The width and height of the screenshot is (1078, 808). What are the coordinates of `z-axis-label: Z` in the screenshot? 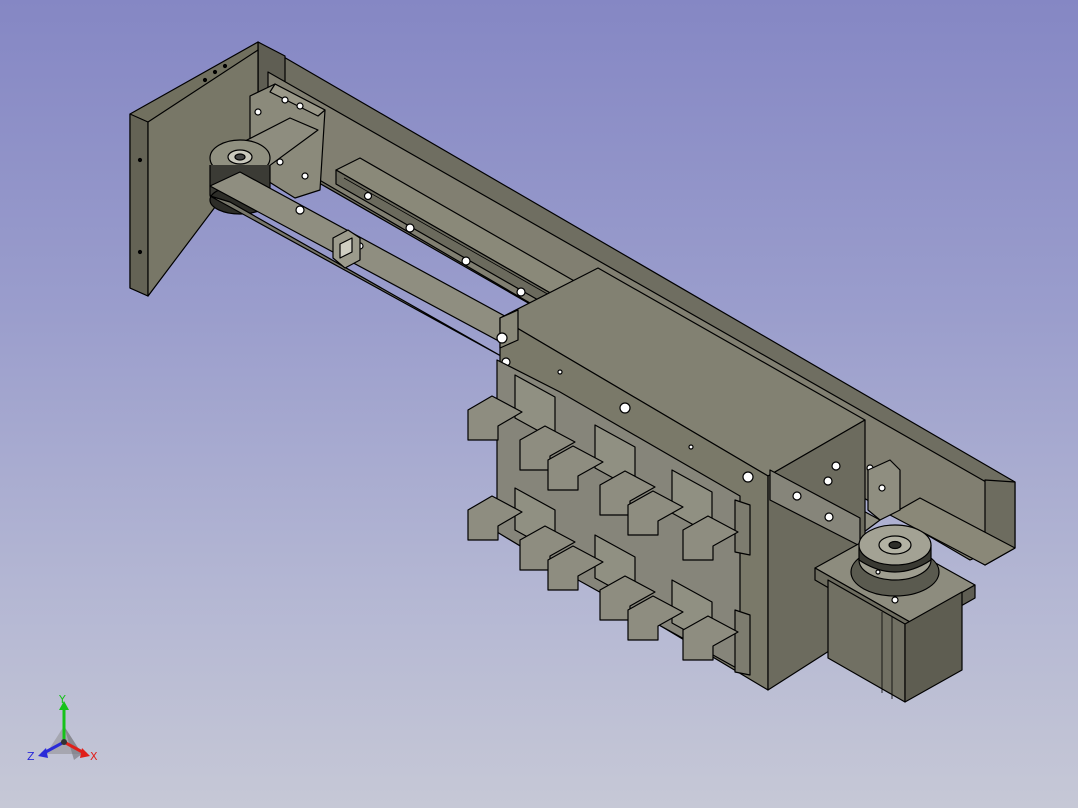 It's located at (31, 756).